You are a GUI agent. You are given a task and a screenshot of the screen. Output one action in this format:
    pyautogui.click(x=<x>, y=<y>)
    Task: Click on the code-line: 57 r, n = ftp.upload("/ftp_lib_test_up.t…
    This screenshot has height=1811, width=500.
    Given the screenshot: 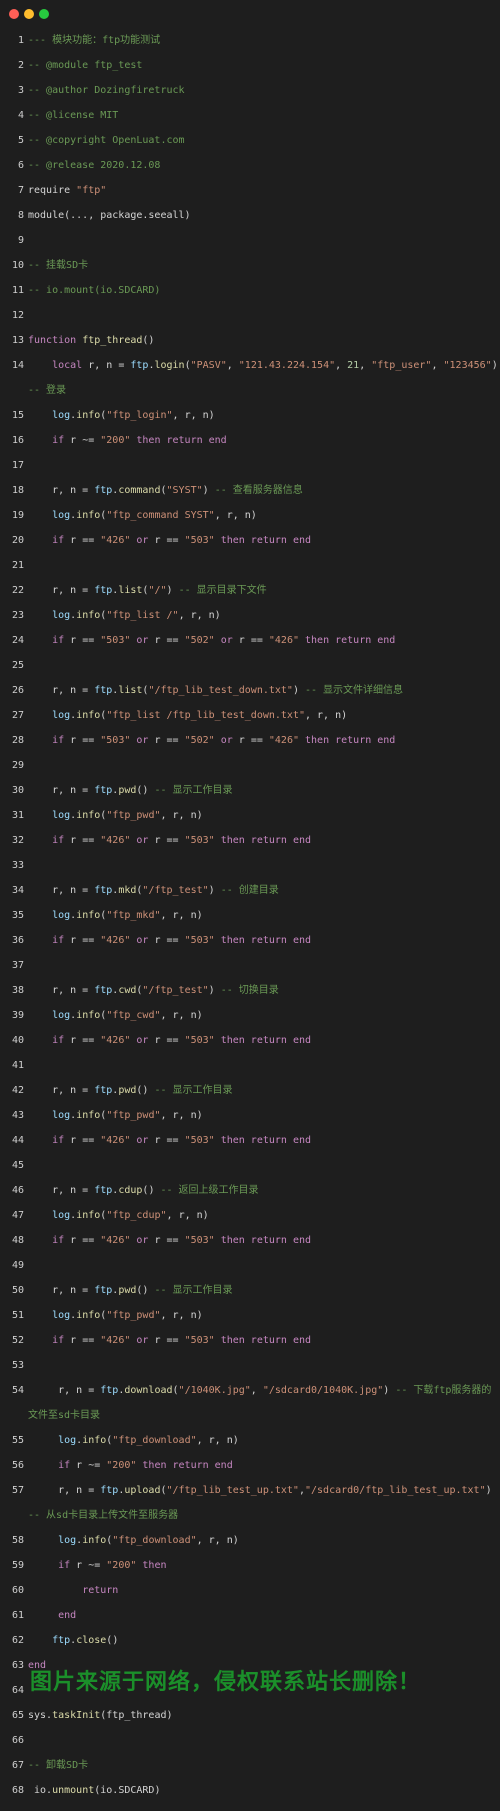 What is the action you would take?
    pyautogui.click(x=250, y=1503)
    